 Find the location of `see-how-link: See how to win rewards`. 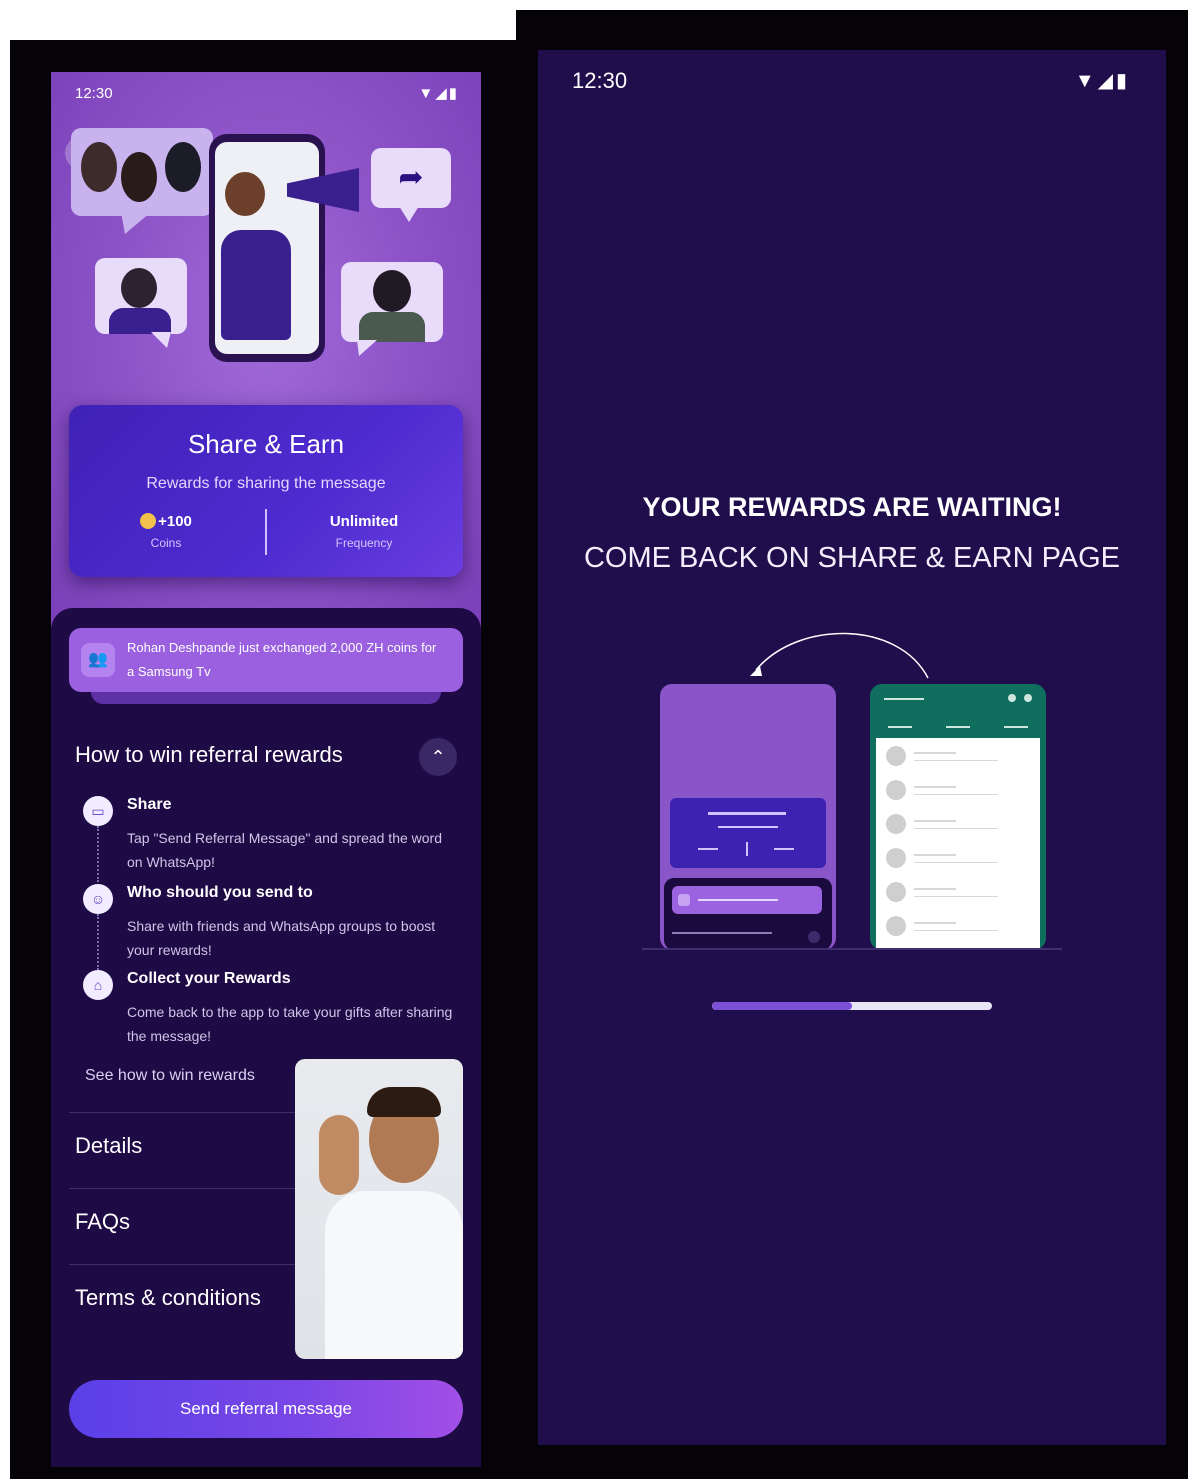

see-how-link: See how to win rewards is located at coordinates (170, 1076).